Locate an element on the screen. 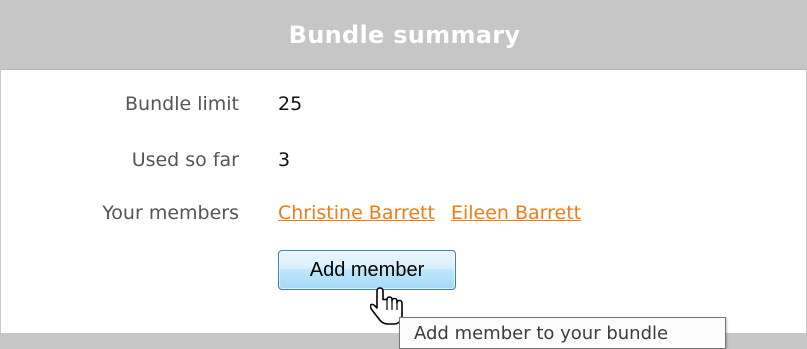  bundle-limit-label: Bundle limit is located at coordinates (182, 104).